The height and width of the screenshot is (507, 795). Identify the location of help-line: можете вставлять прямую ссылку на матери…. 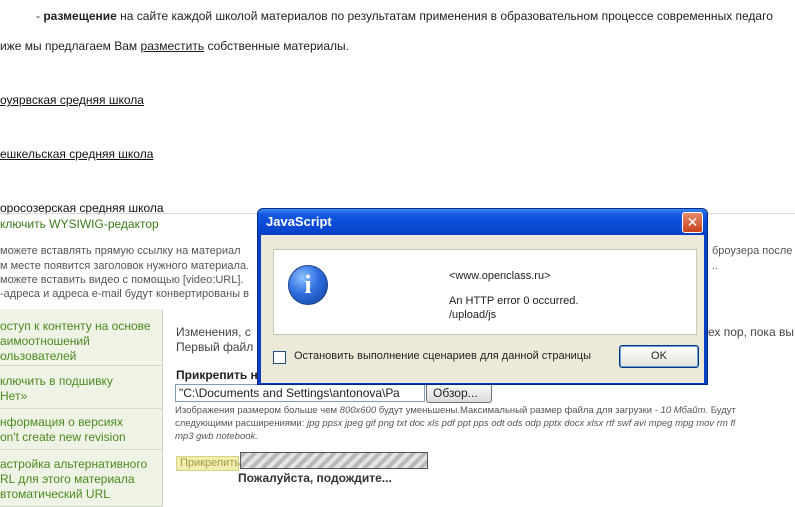
(120, 251).